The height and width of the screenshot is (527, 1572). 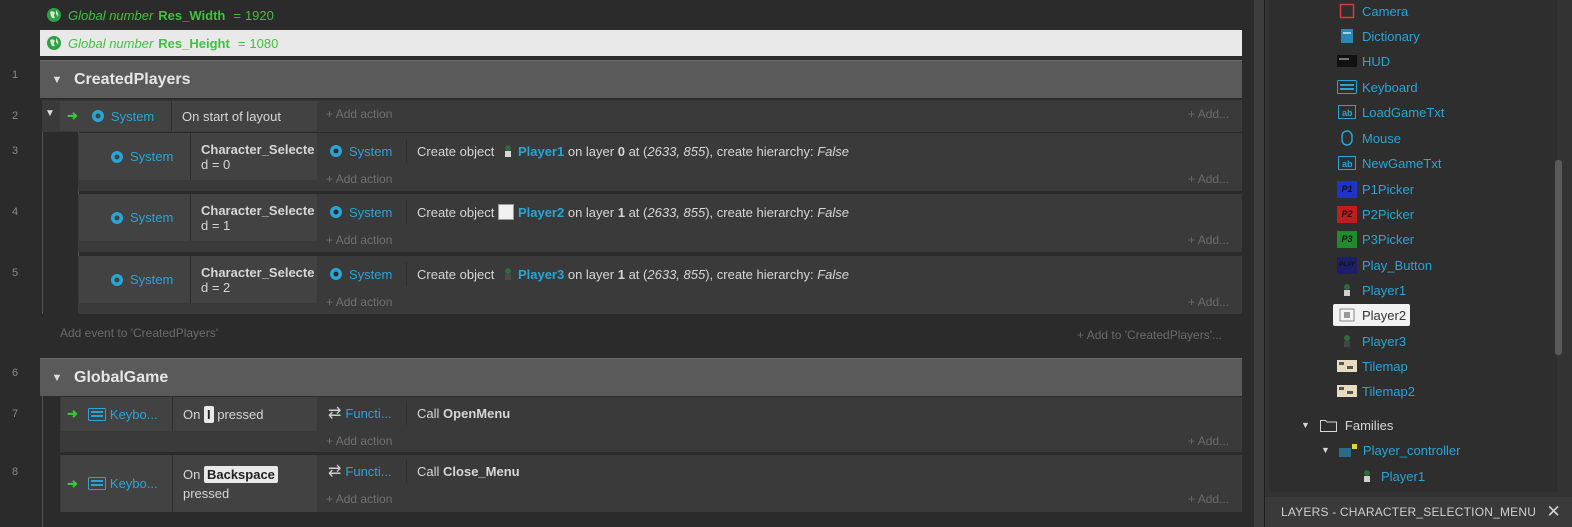 I want to click on family-member-player1: Player1, so click(x=1393, y=476).